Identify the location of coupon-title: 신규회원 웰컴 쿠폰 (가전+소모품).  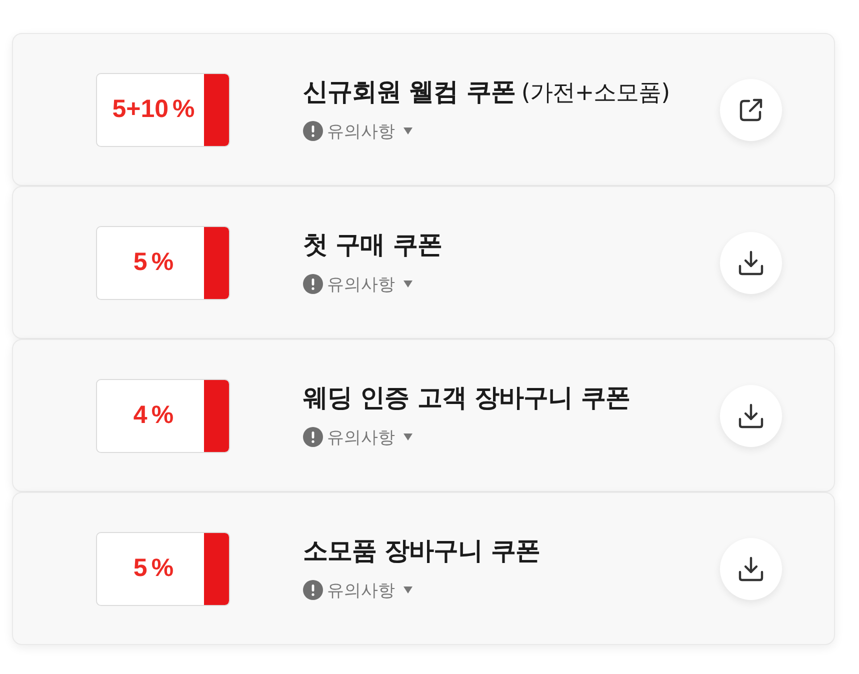
(487, 92).